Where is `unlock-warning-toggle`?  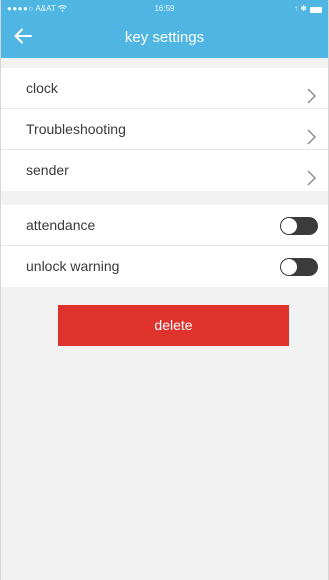
unlock-warning-toggle is located at coordinates (299, 267).